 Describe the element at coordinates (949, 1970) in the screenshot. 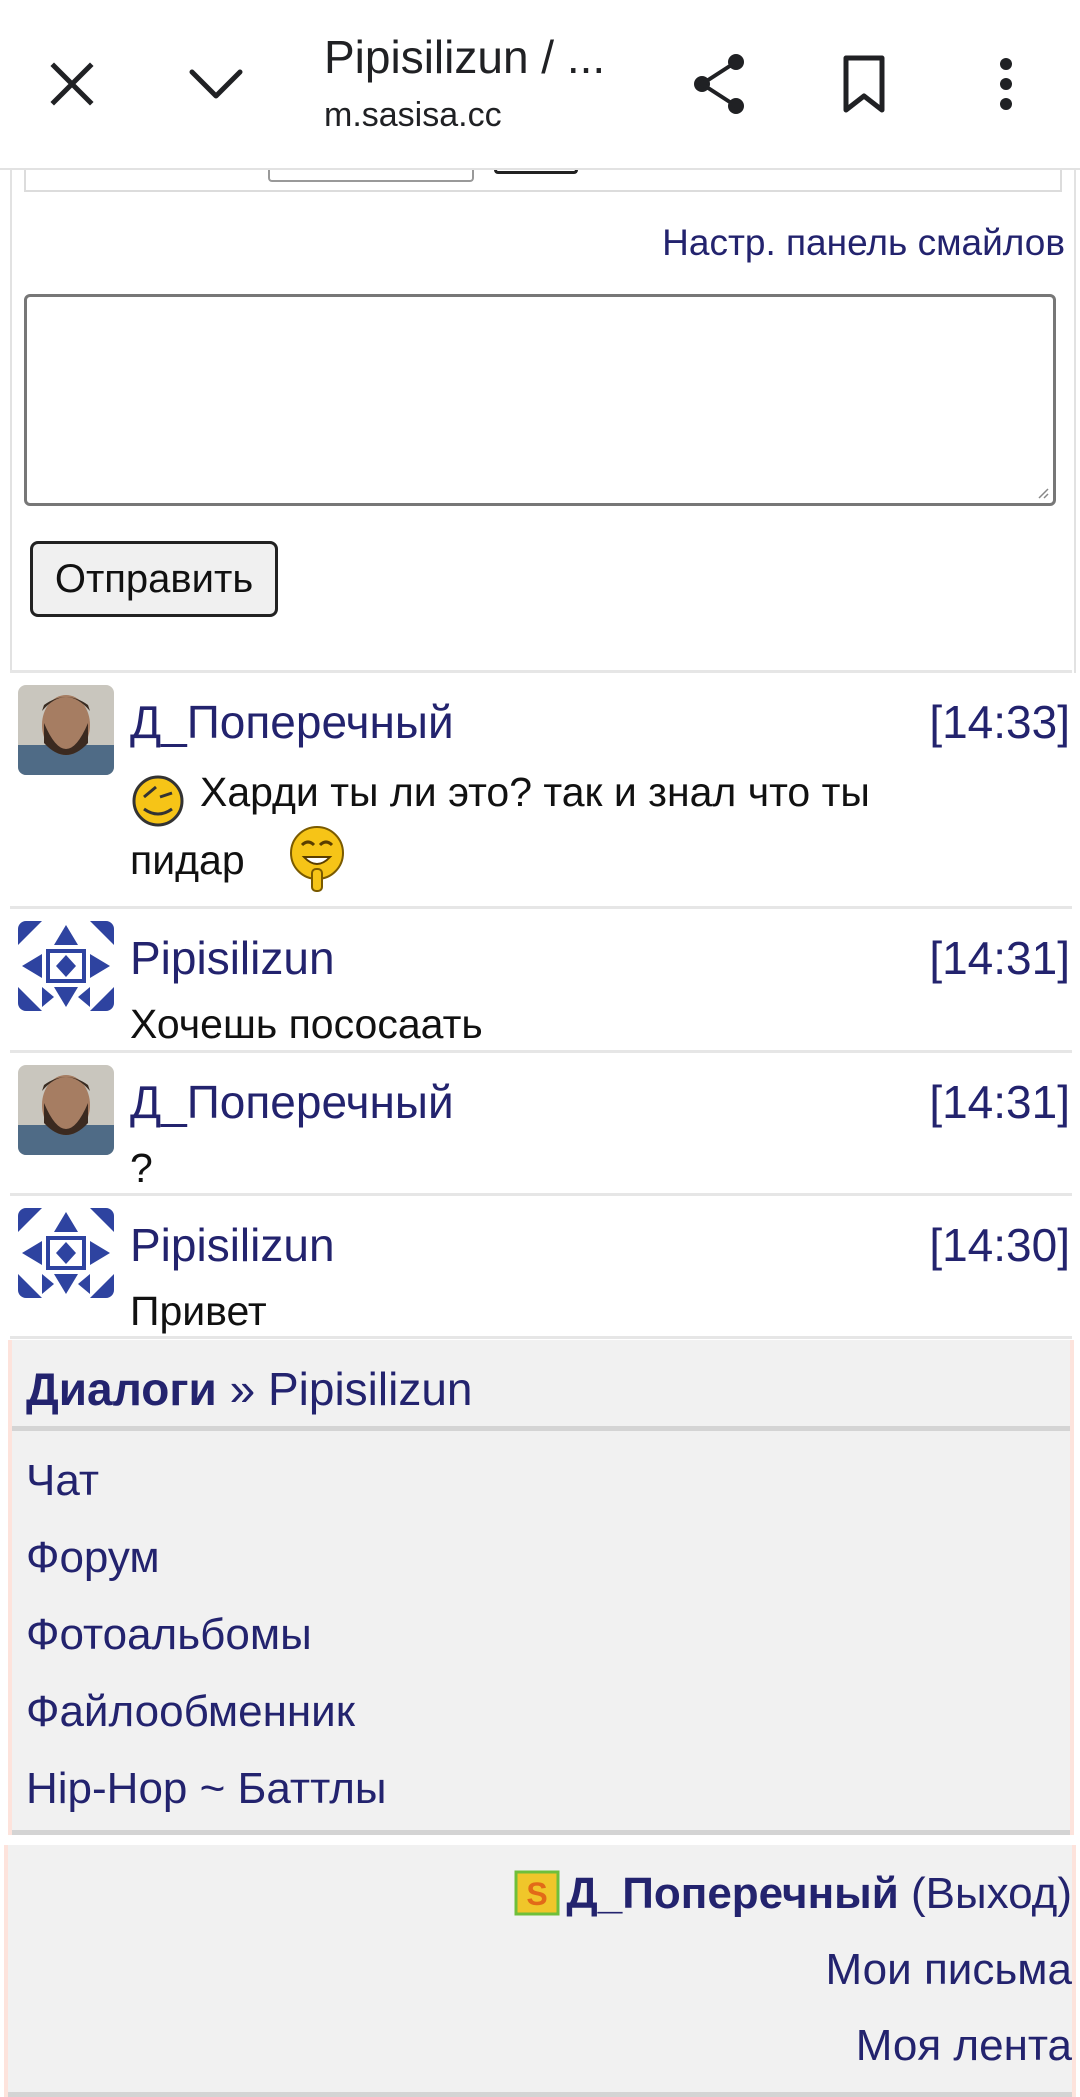

I see `my-messages-link: Мои письма` at that location.